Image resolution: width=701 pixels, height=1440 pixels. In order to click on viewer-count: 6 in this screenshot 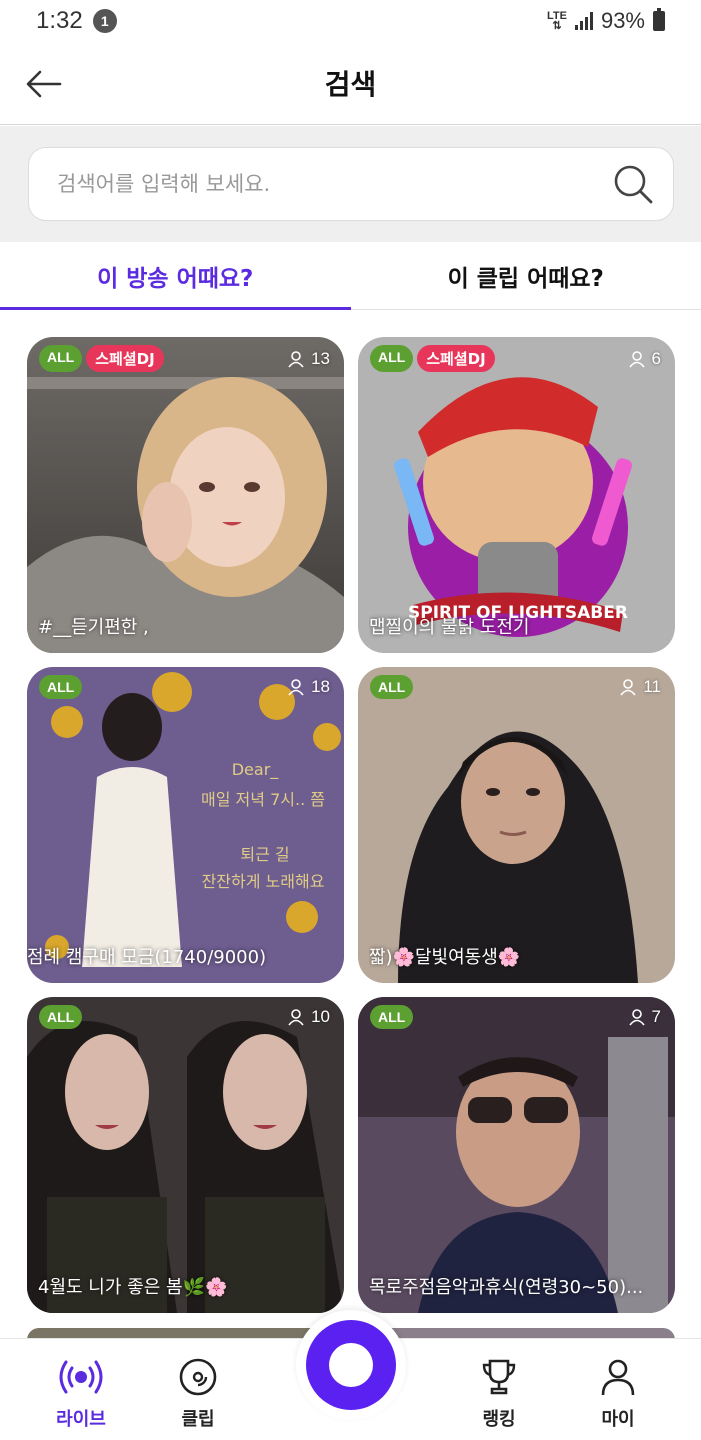, I will do `click(644, 359)`.